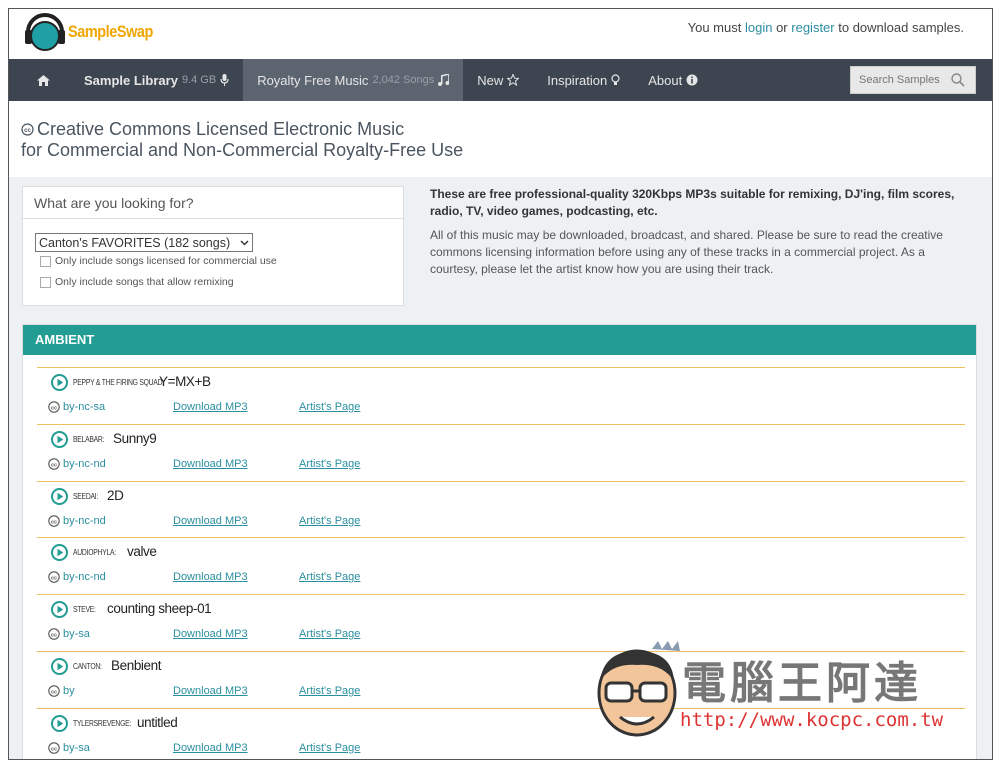  I want to click on section-header: AMBIENT, so click(499, 340).